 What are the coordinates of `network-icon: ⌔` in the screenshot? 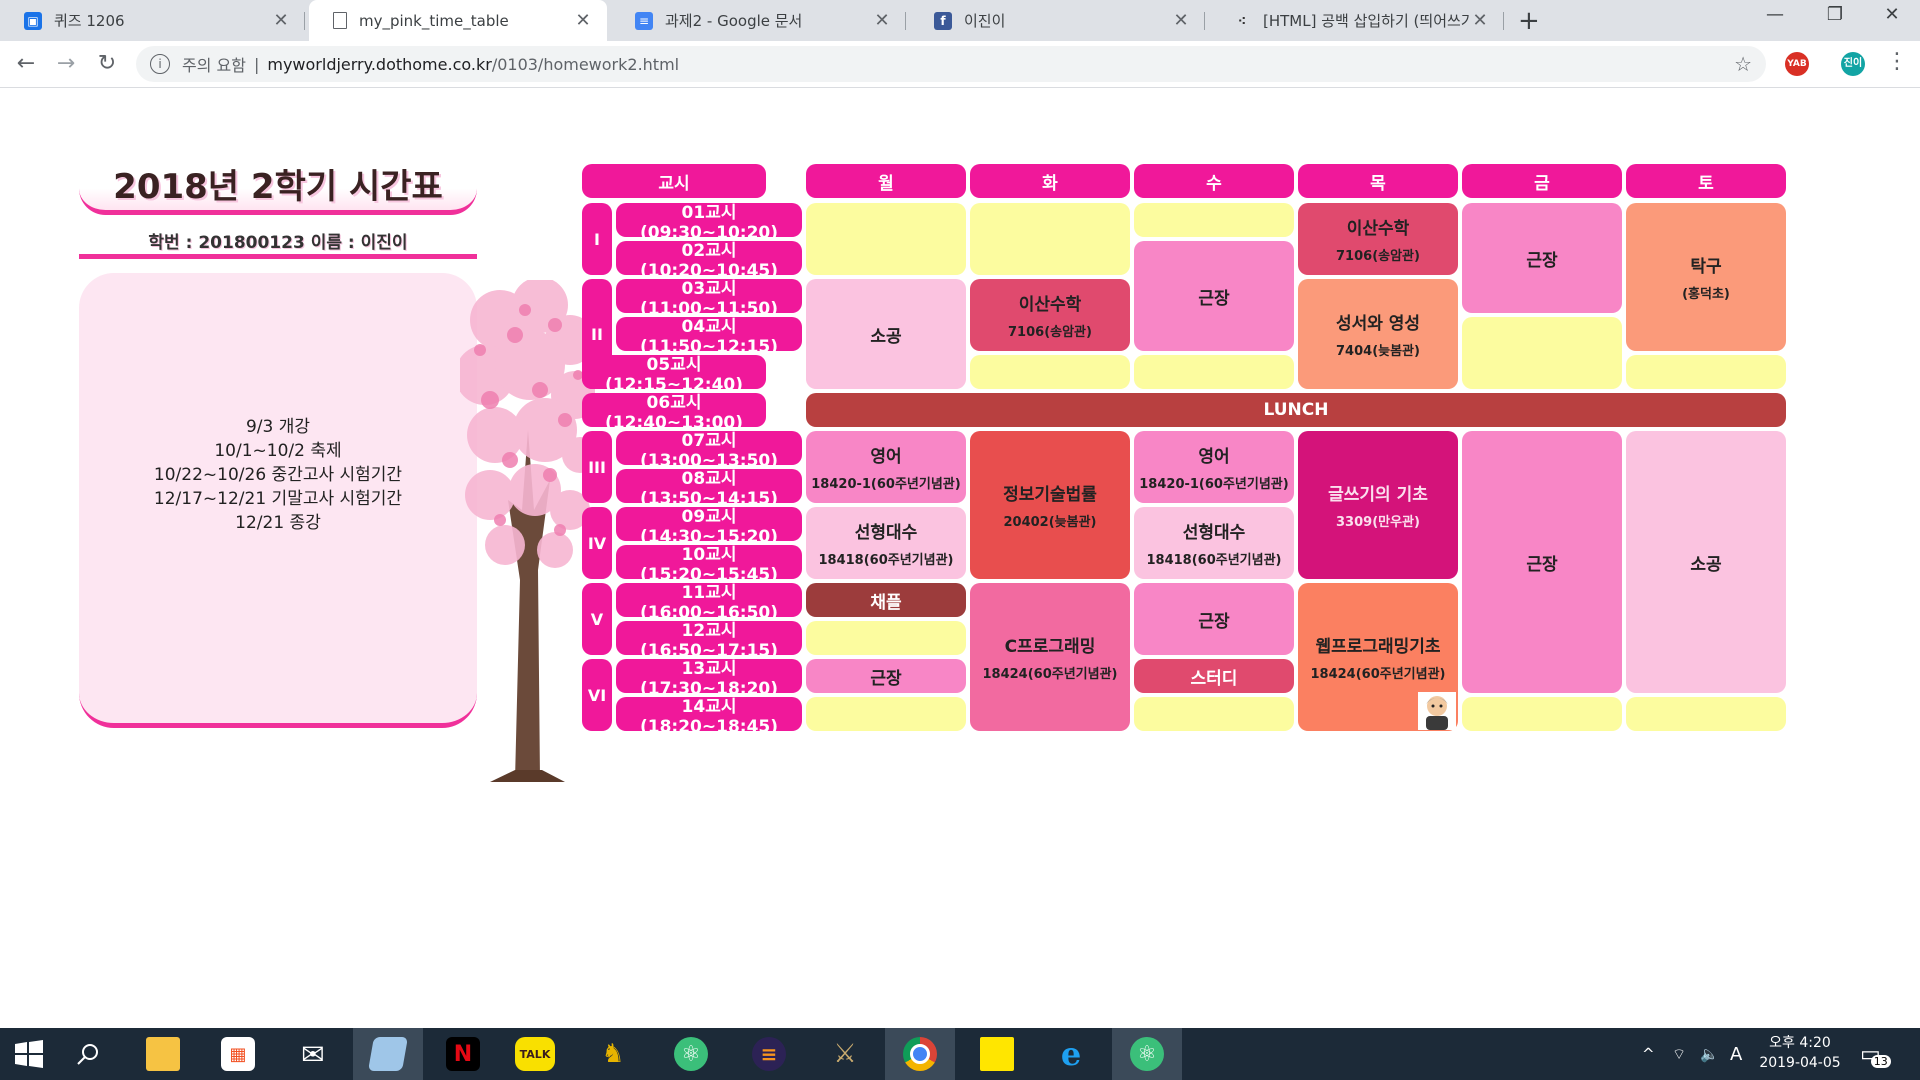 It's located at (1679, 1054).